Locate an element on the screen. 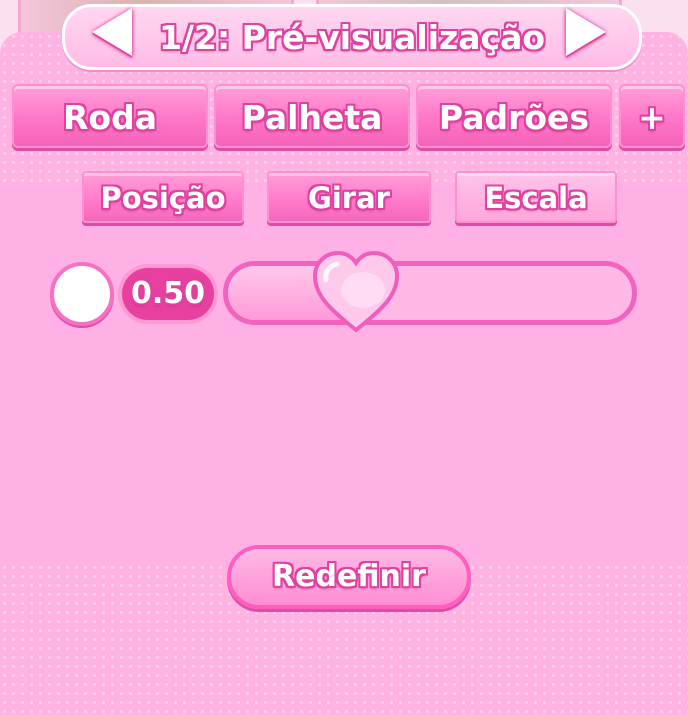  reset-label: Redefinir is located at coordinates (349, 576).